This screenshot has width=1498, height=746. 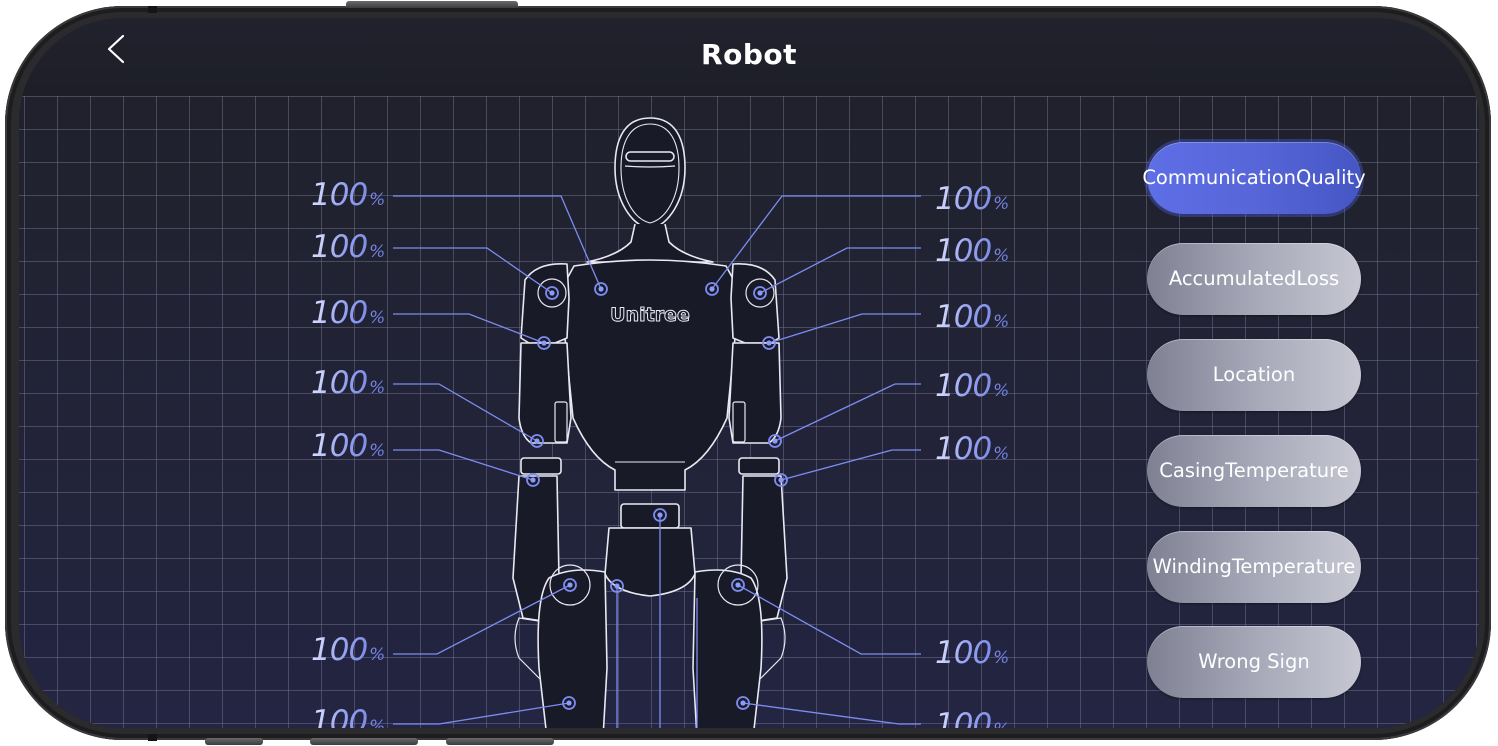 I want to click on robot-right-shoulder, so click(x=755, y=303).